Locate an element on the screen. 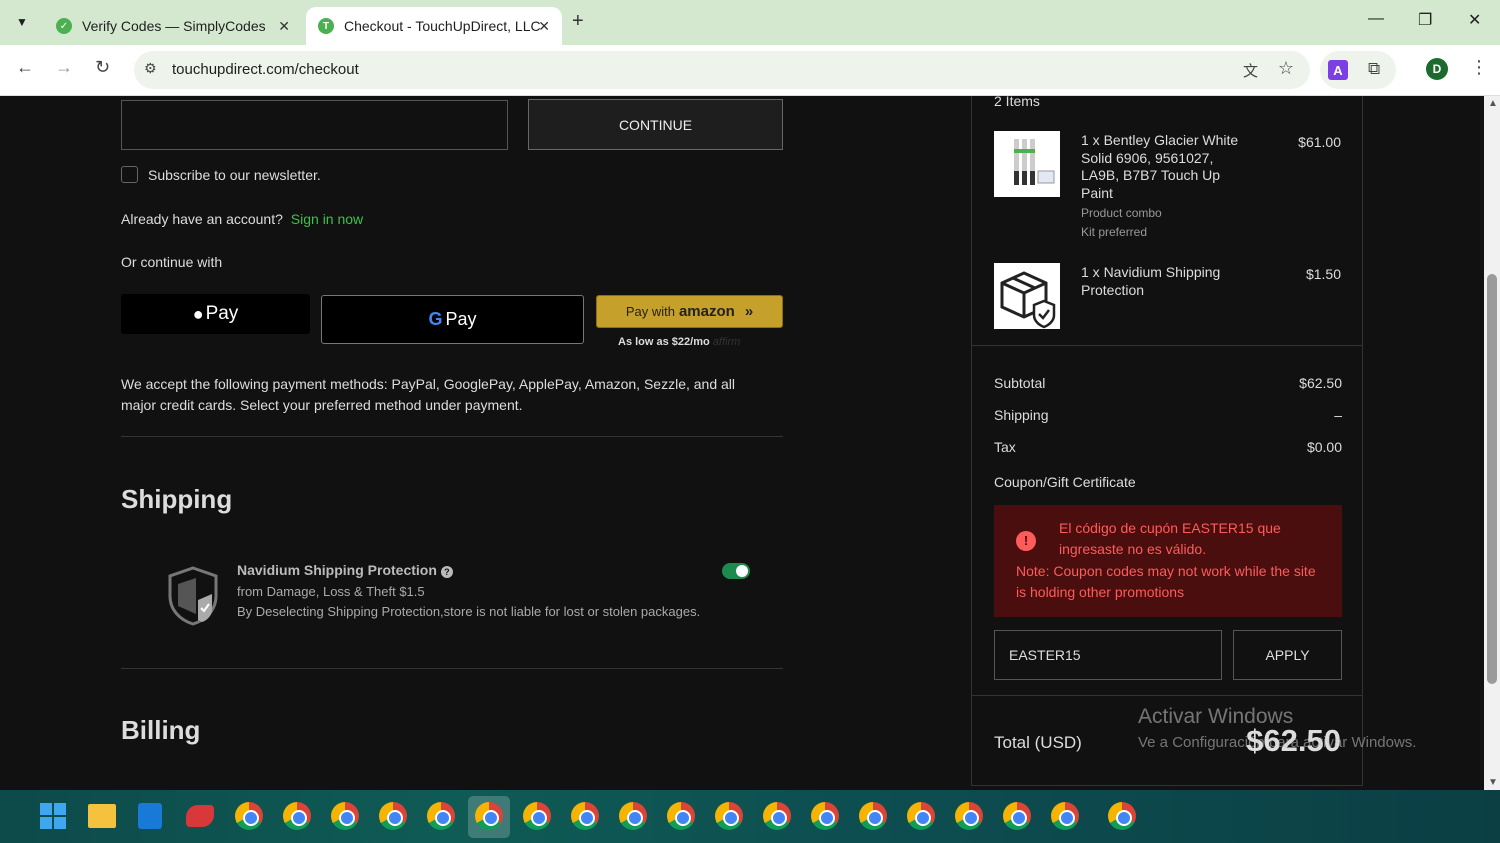  app-red-icon is located at coordinates (200, 816).